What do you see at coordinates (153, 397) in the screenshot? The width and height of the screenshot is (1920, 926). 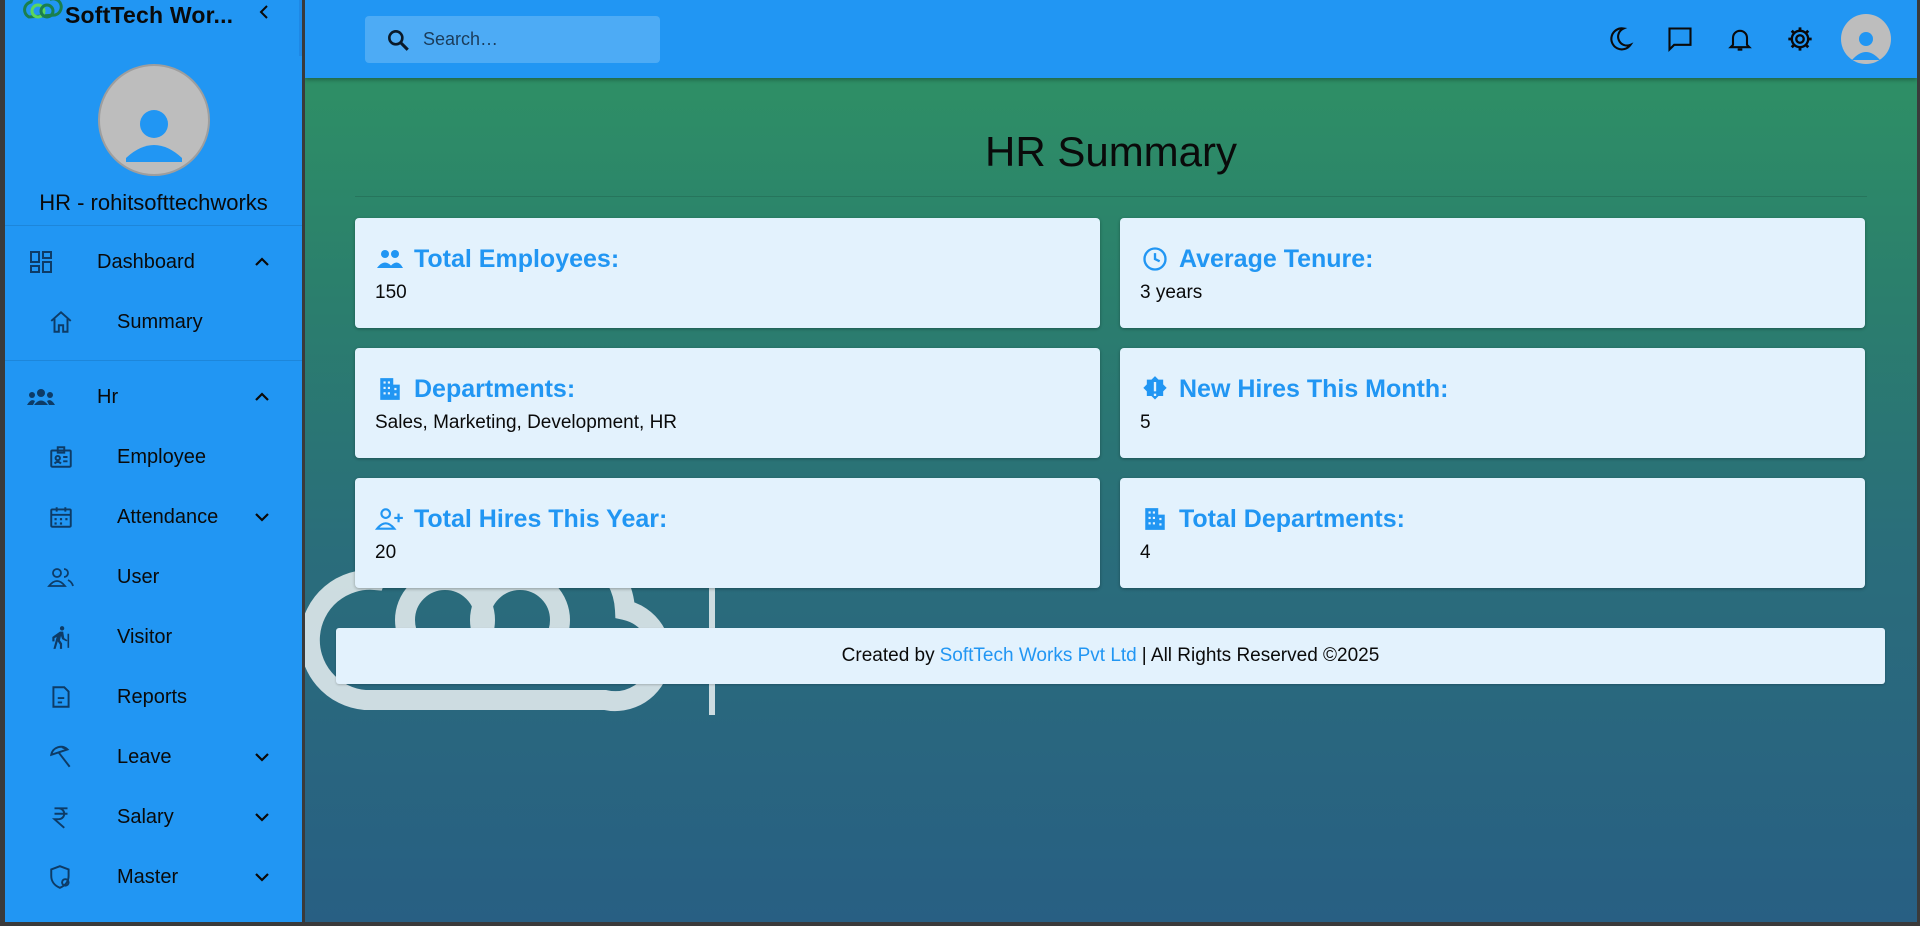 I see `sidebar-item-hr: Hr` at bounding box center [153, 397].